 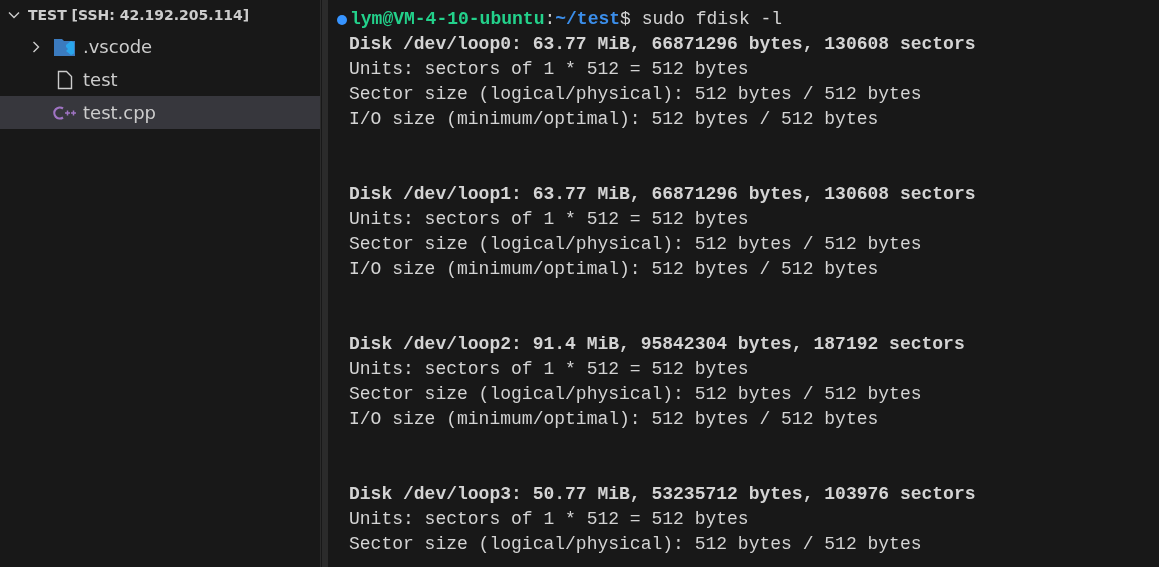 I want to click on explorer-header: TEST [SSH: 42.192.205.114], so click(x=160, y=15).